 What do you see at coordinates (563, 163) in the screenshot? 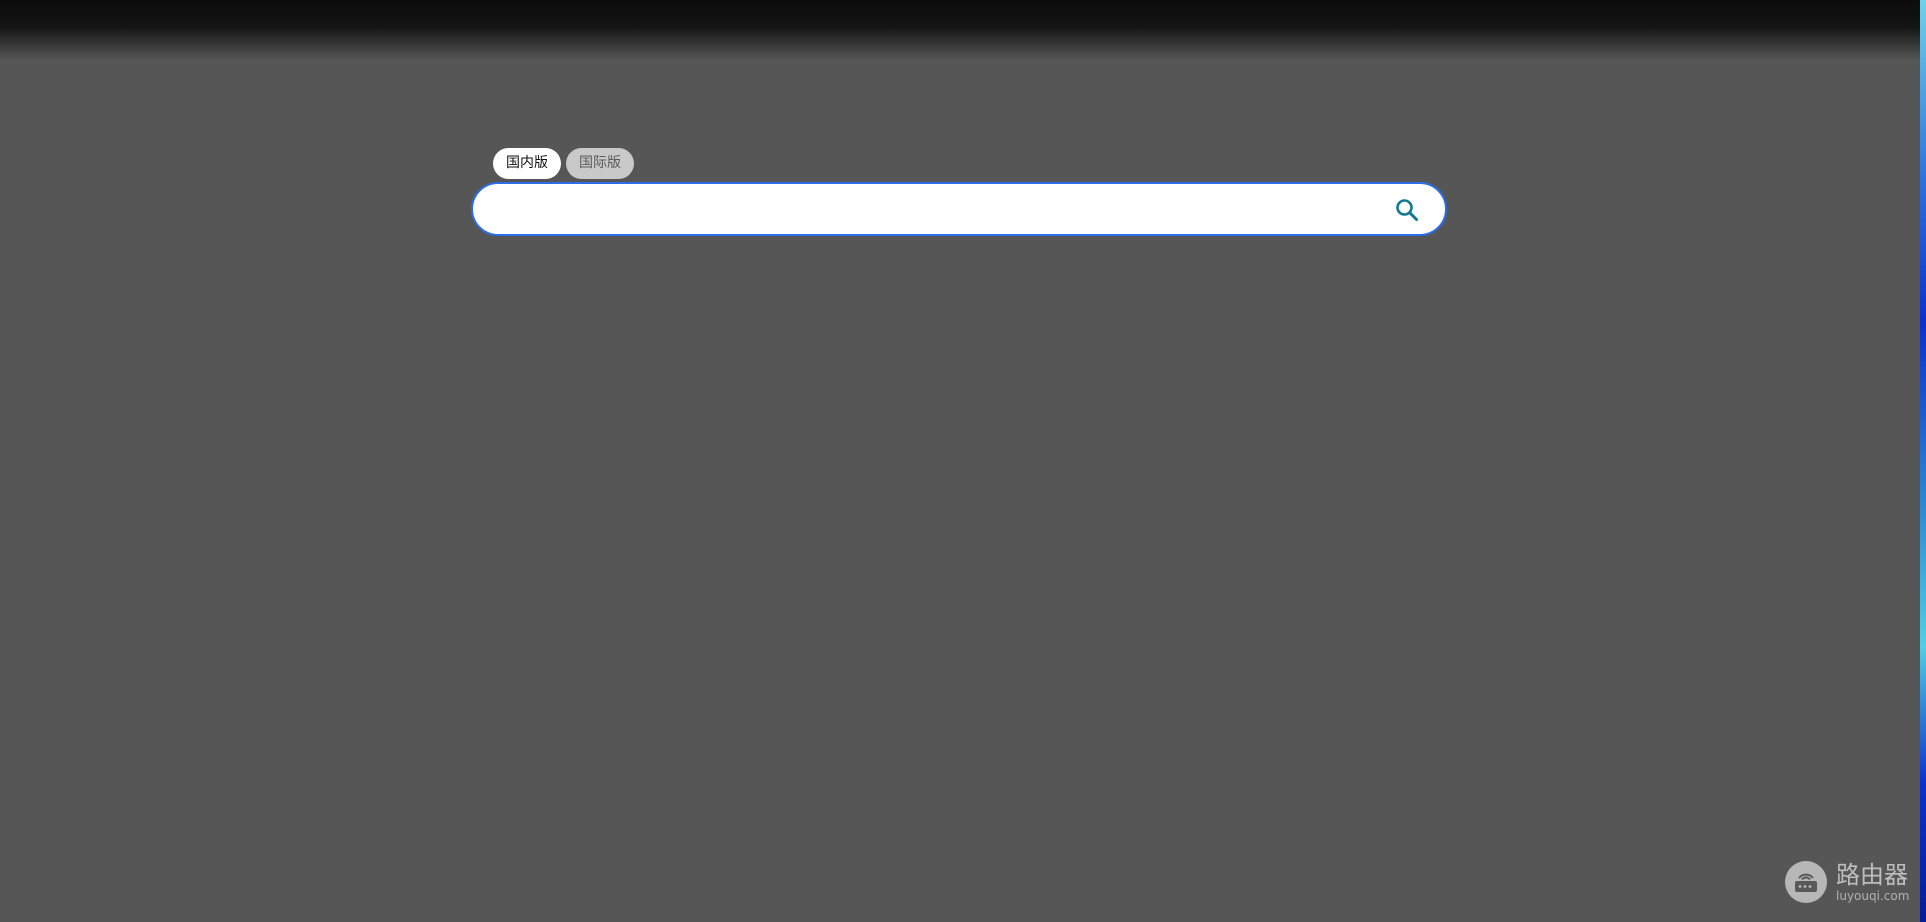
I see `search-scope-tabs: 国内版 国际版` at bounding box center [563, 163].